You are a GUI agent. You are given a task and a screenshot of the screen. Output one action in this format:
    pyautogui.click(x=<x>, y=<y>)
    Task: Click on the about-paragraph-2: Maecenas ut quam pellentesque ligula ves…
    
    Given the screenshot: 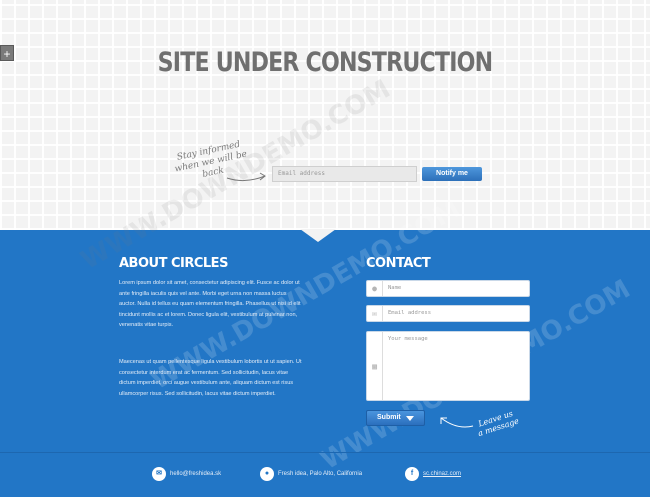 What is the action you would take?
    pyautogui.click(x=210, y=378)
    